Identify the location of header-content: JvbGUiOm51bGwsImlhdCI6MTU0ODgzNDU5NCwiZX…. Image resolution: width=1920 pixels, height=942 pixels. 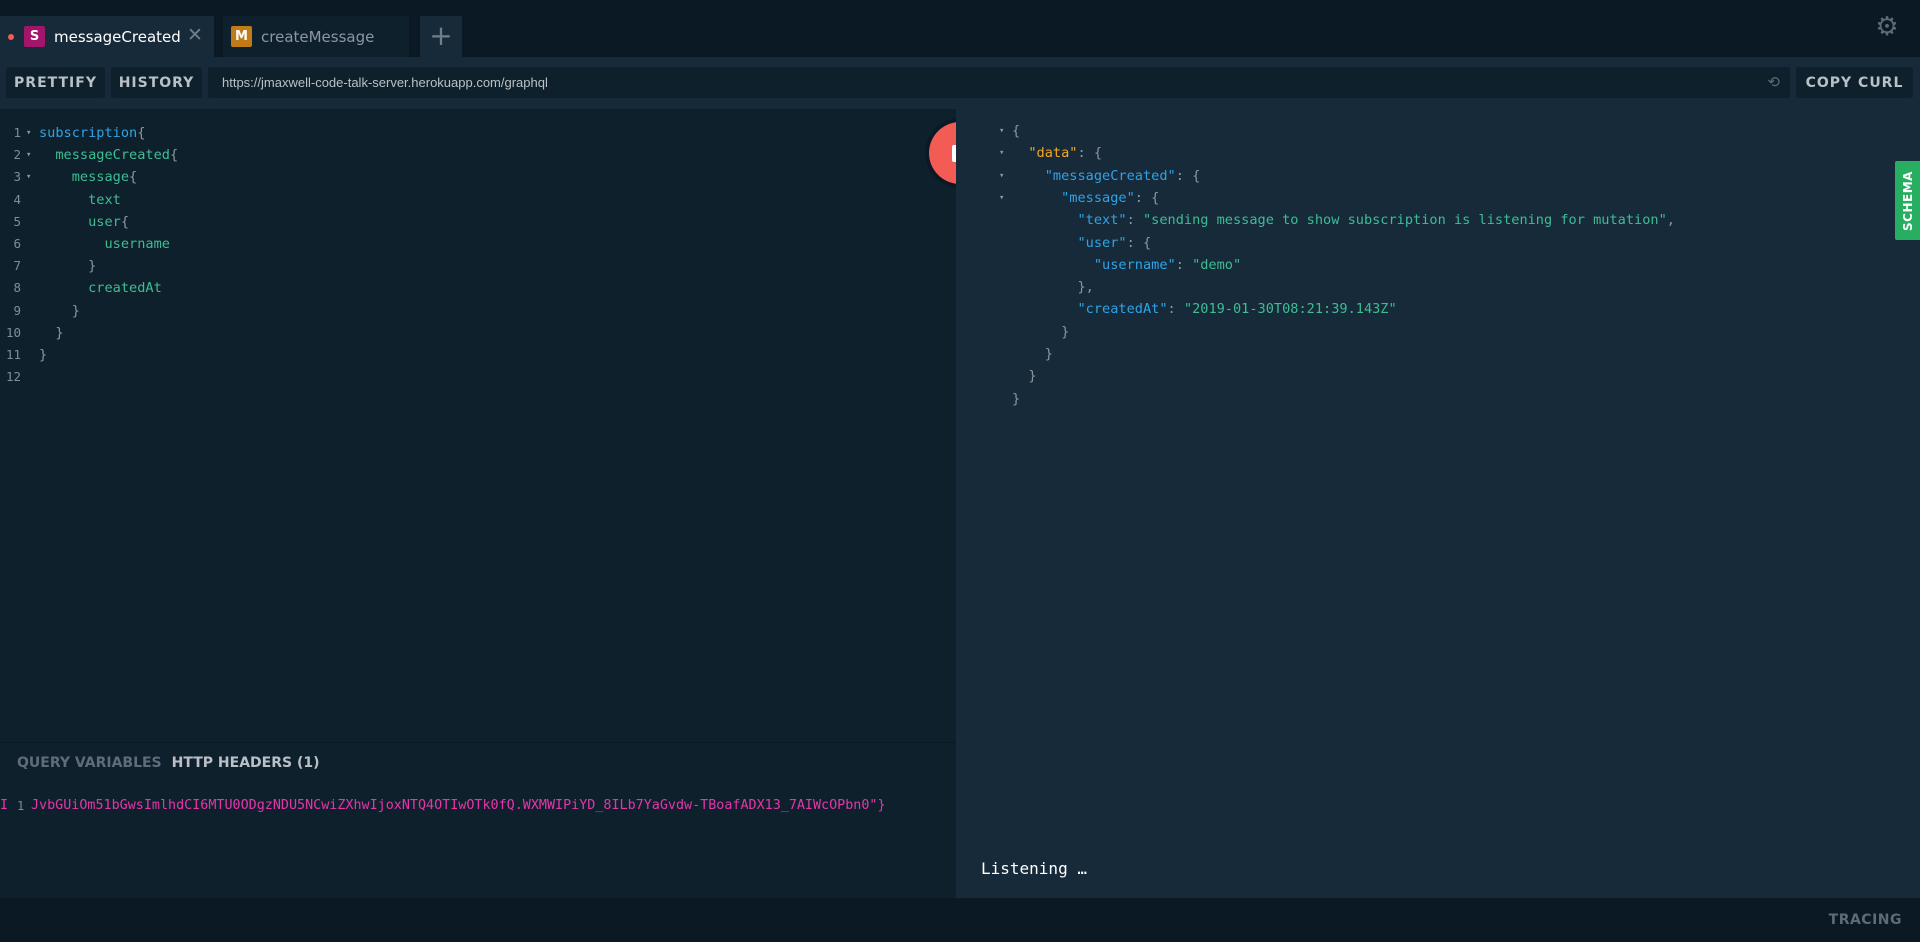
(458, 805).